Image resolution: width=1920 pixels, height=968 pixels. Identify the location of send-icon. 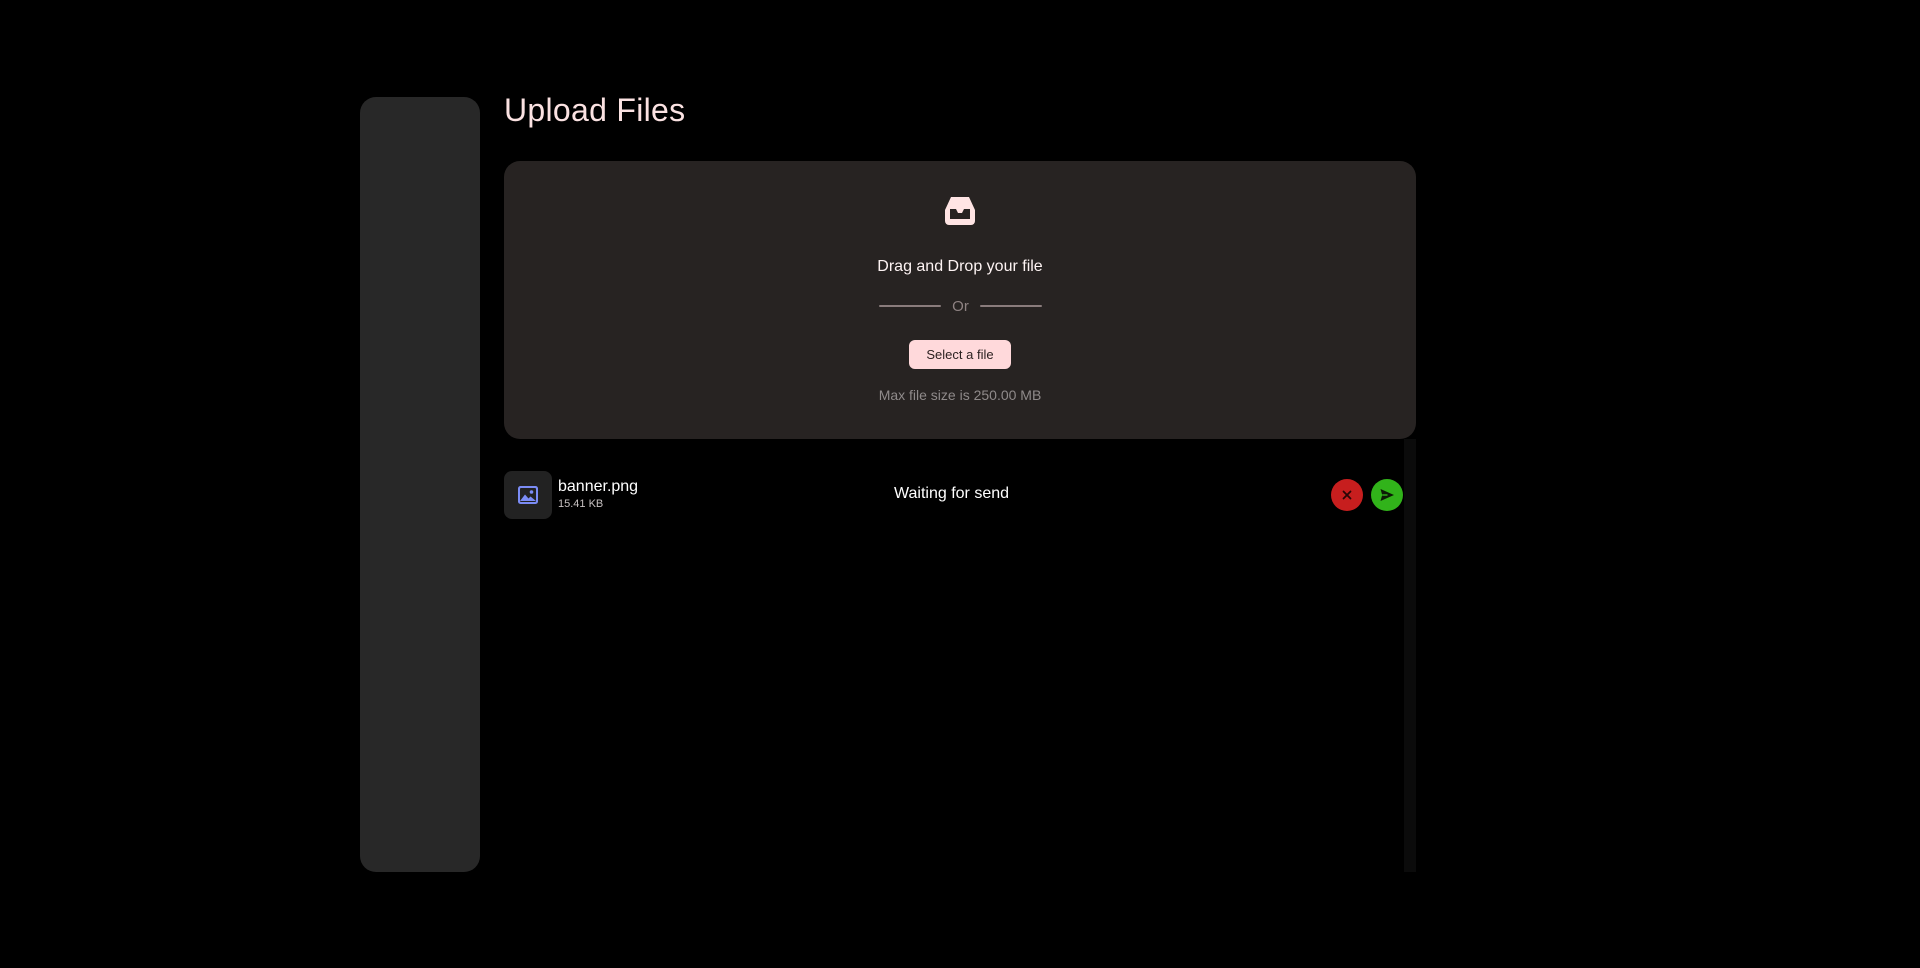
(1387, 495).